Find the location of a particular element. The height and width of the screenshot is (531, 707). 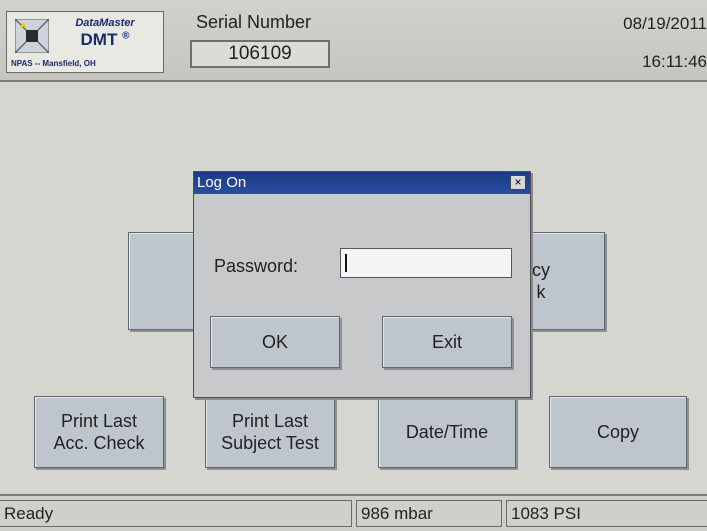

password-input is located at coordinates (426, 263).